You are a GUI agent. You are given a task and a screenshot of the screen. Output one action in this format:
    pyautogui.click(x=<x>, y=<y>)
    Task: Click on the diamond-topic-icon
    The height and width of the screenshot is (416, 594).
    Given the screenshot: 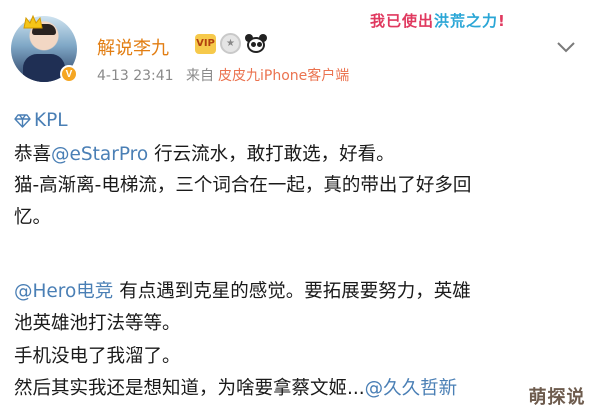 What is the action you would take?
    pyautogui.click(x=22, y=121)
    